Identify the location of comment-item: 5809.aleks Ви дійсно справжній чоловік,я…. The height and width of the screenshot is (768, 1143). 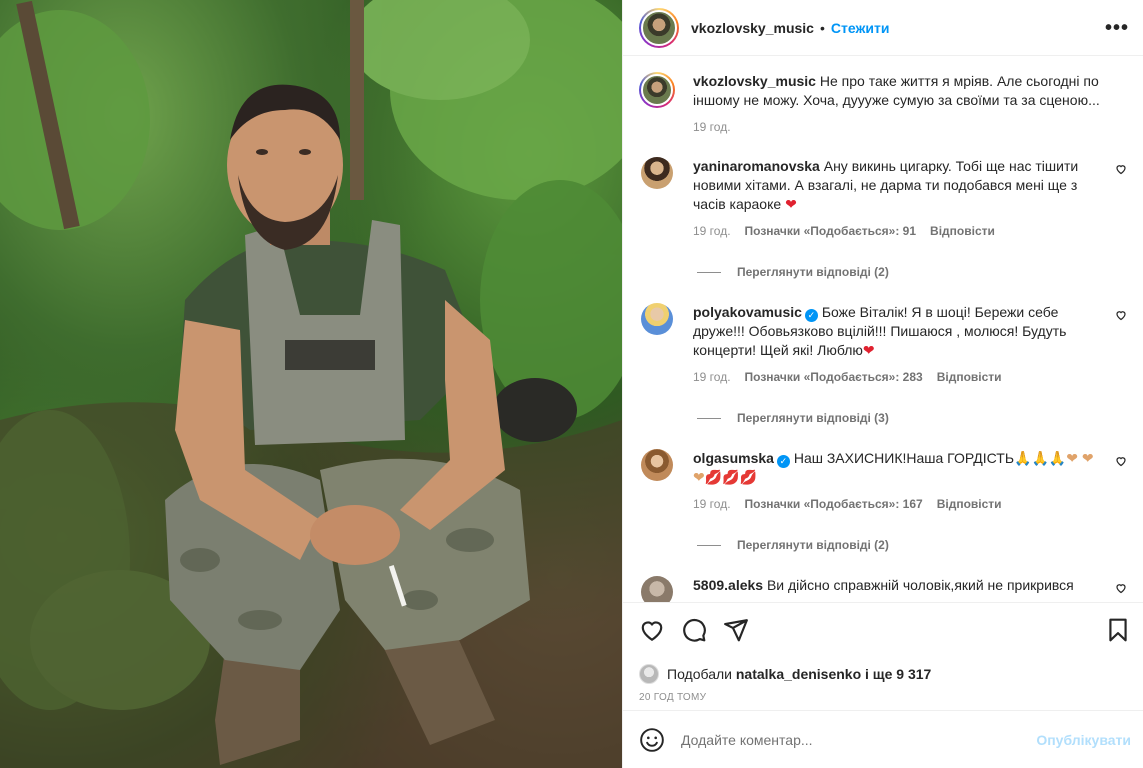
(883, 589).